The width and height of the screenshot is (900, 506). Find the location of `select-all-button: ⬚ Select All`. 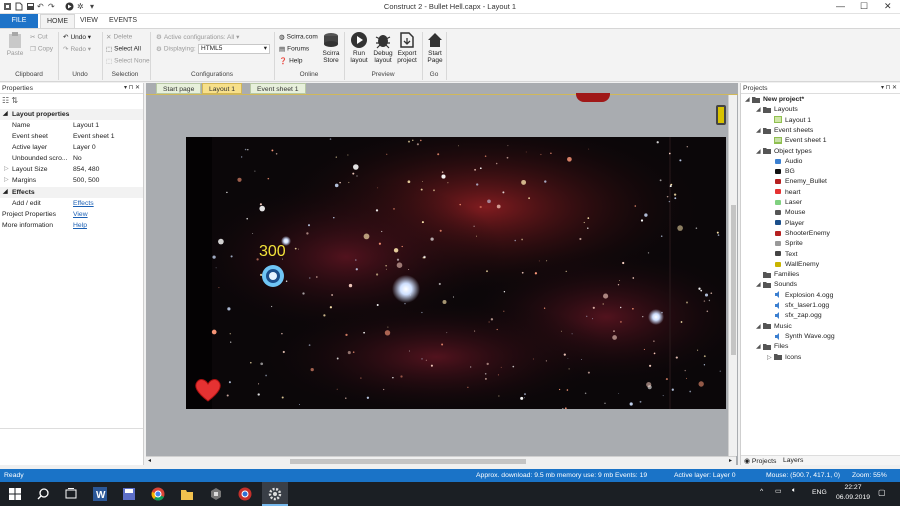

select-all-button: ⬚ Select All is located at coordinates (123, 49).